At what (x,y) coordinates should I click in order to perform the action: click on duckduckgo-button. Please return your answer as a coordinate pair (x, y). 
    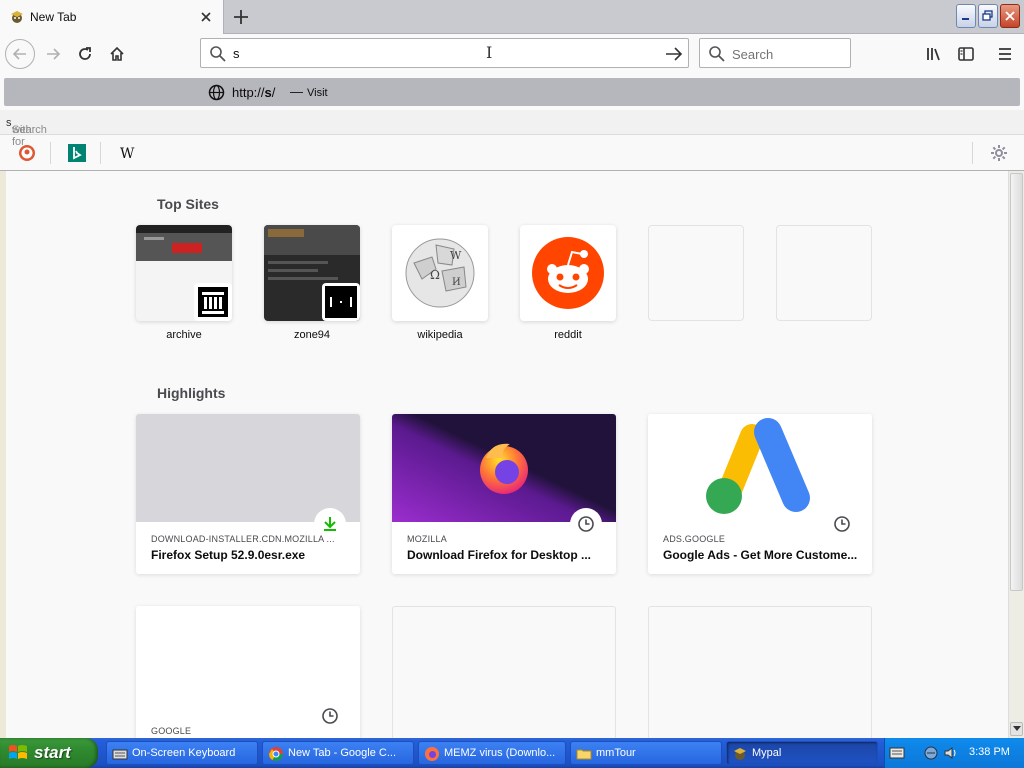
    Looking at the image, I should click on (27, 153).